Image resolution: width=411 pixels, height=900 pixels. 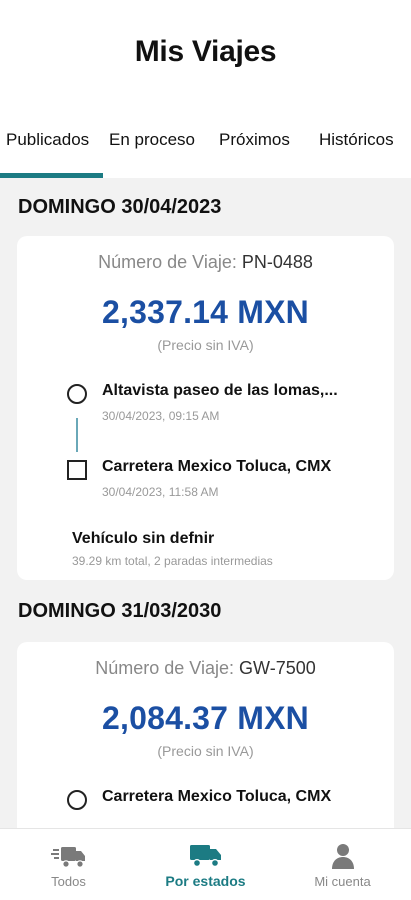 I want to click on nav-label: Mi cuenta, so click(x=342, y=881).